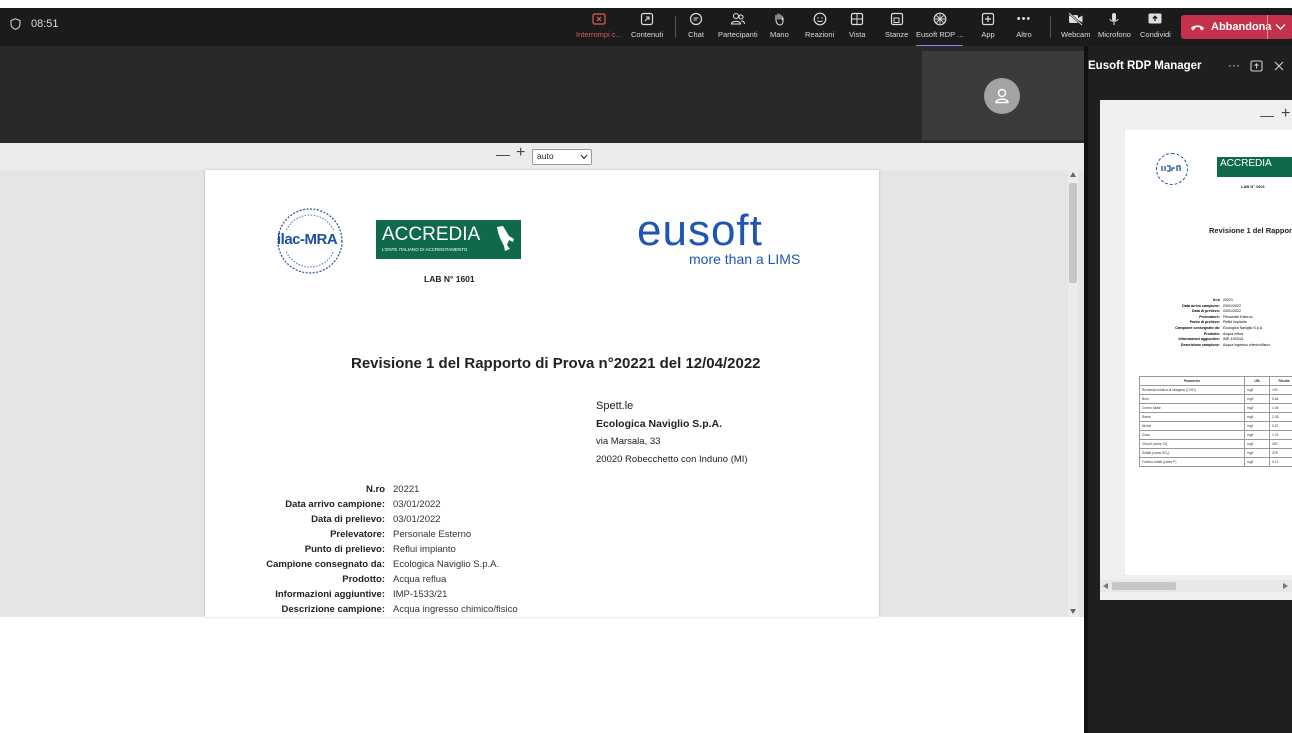 This screenshot has height=733, width=1292. What do you see at coordinates (1073, 174) in the screenshot?
I see `scroll-up-icon` at bounding box center [1073, 174].